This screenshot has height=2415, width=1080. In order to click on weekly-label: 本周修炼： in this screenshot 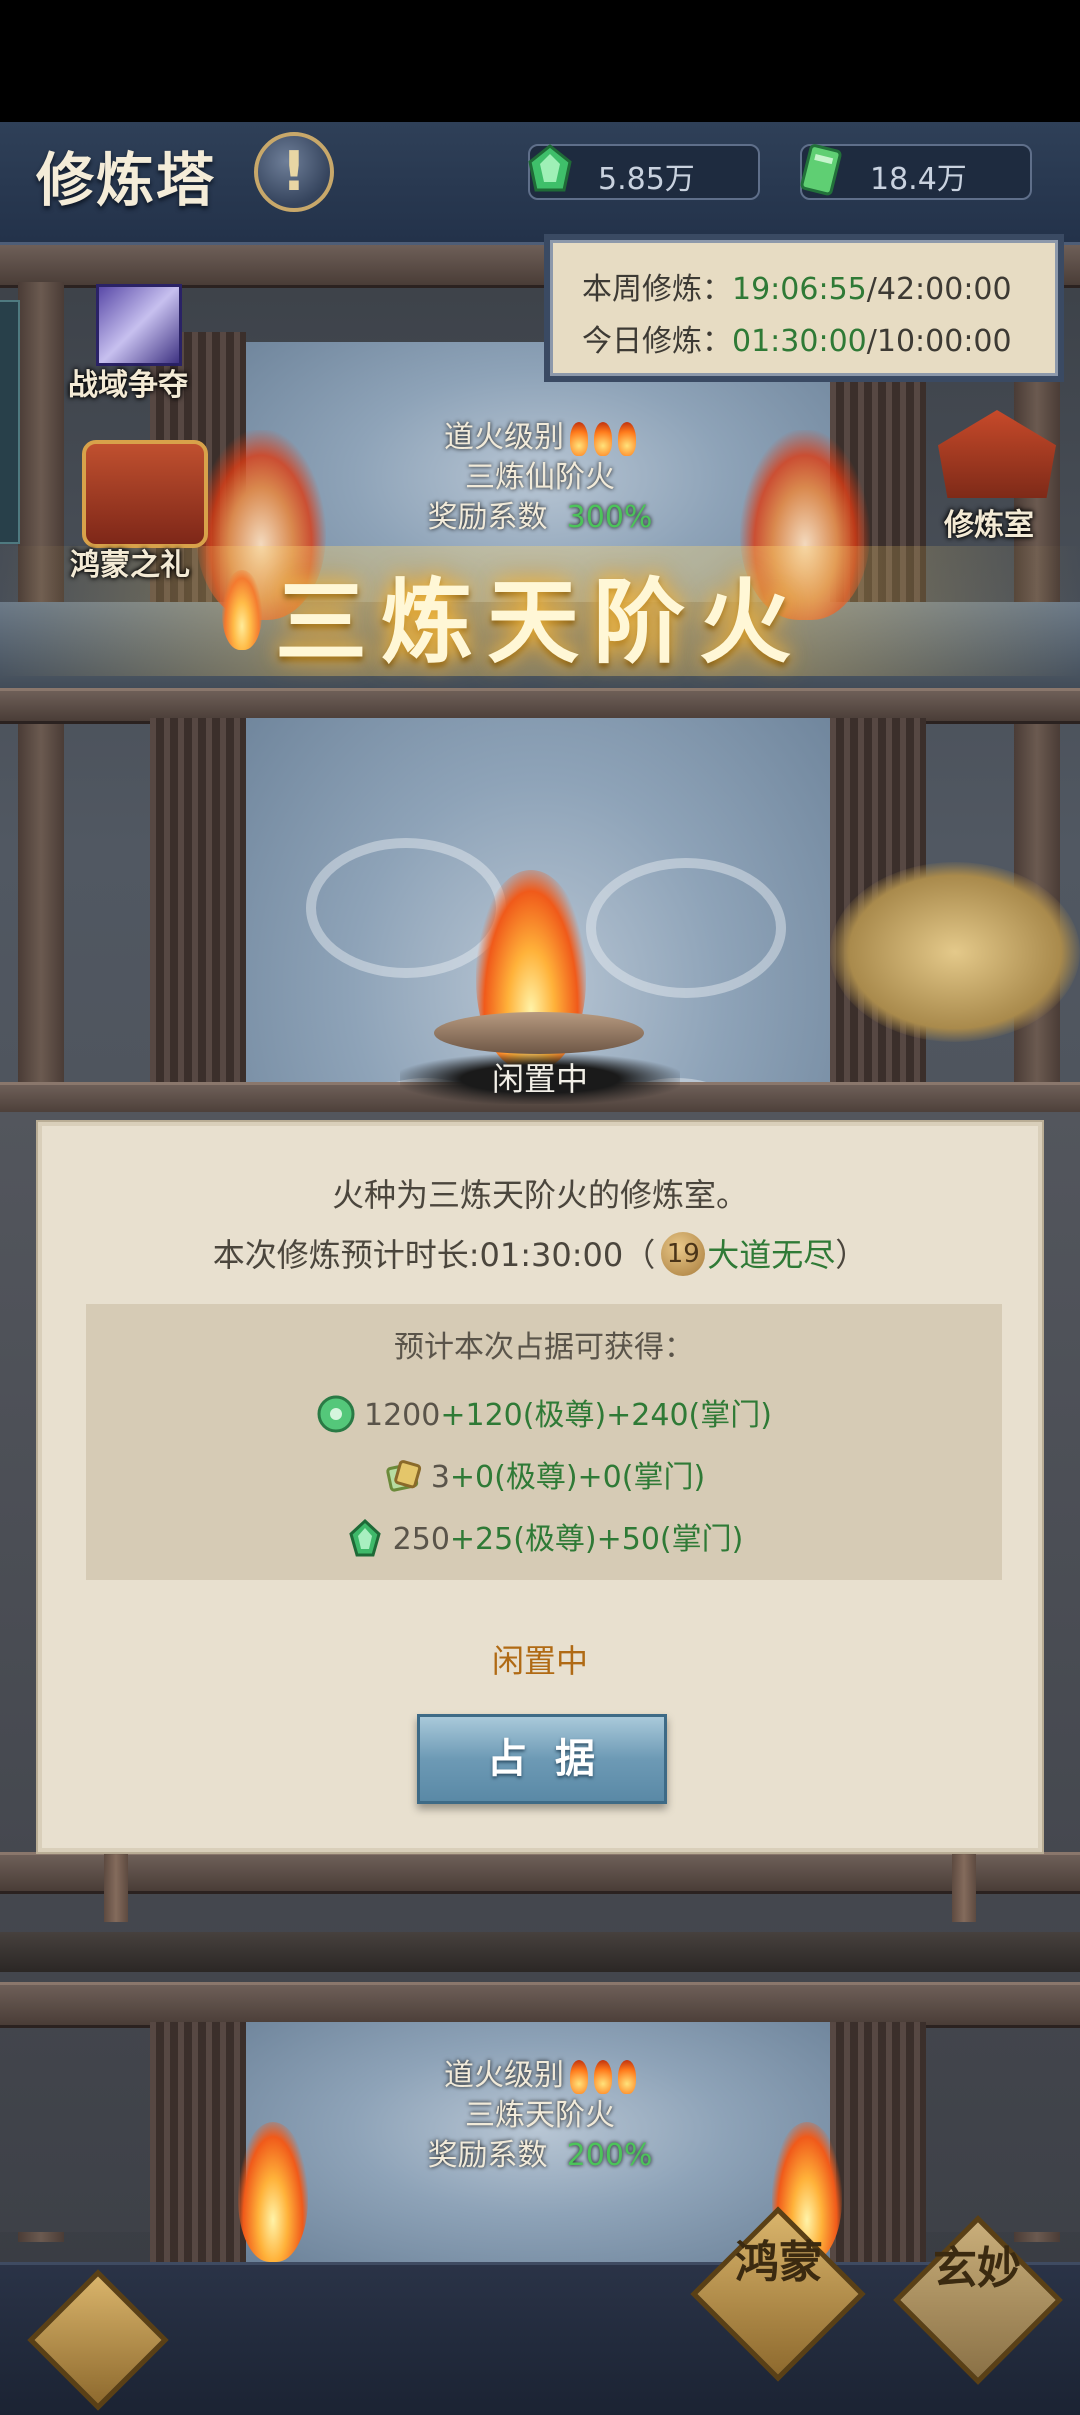, I will do `click(657, 289)`.